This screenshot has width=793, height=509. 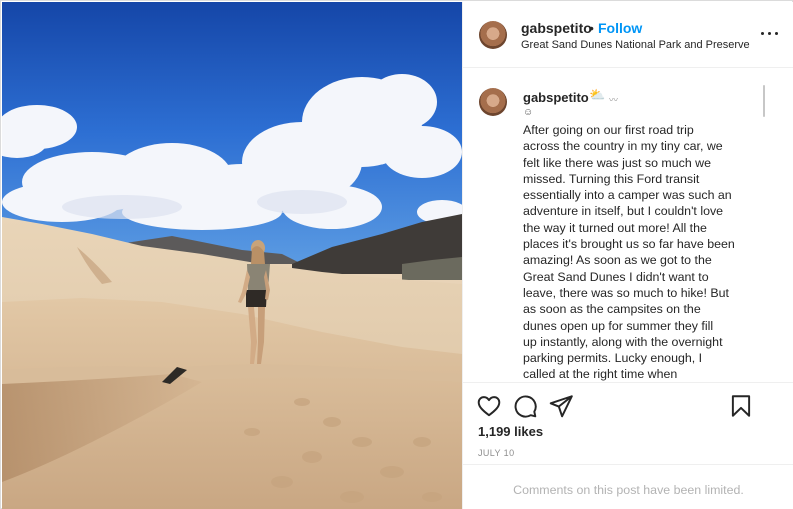 What do you see at coordinates (496, 453) in the screenshot?
I see `post-date: JULY 10` at bounding box center [496, 453].